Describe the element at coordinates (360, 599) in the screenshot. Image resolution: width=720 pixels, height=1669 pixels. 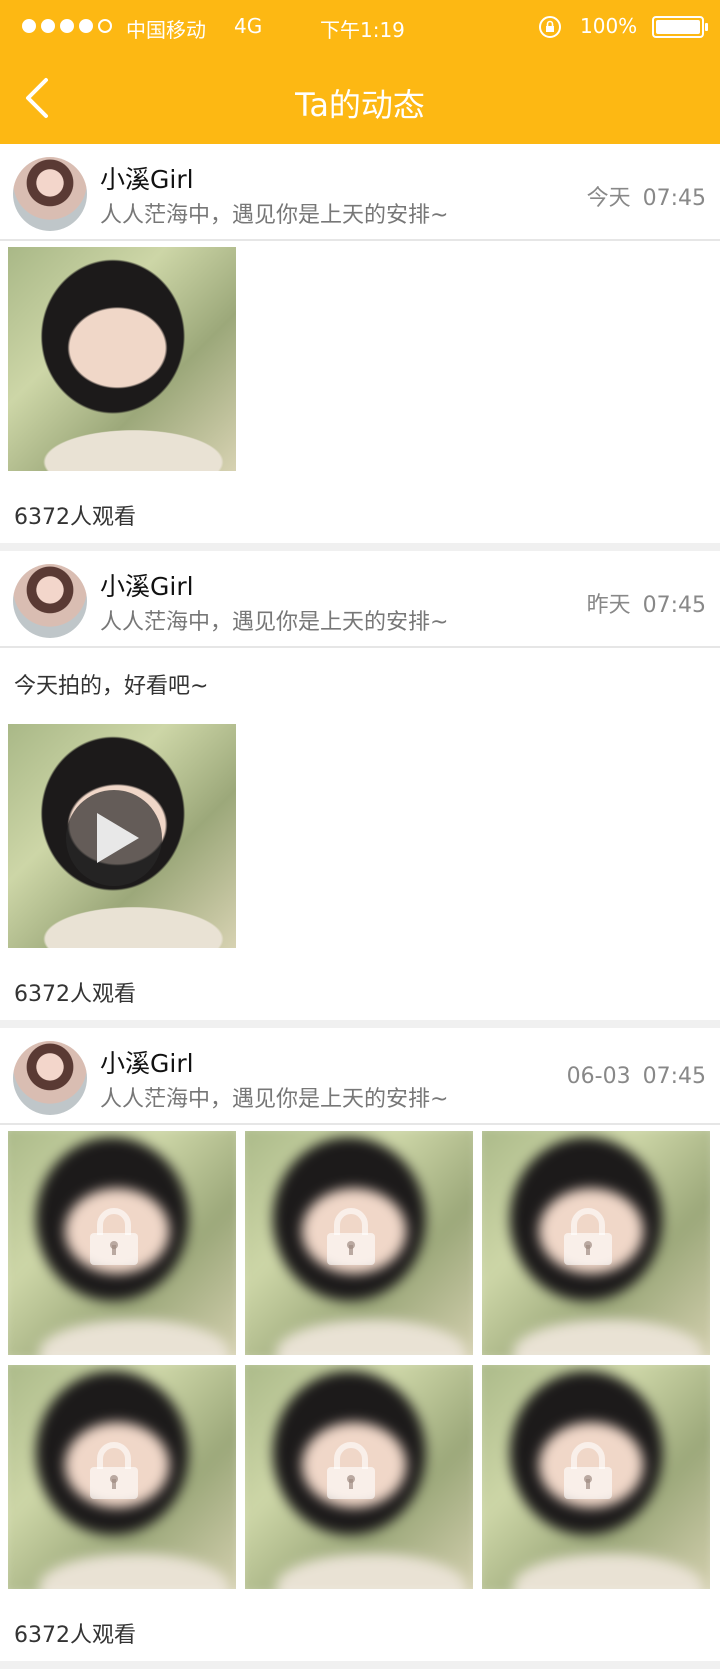
I see `post-header: 小溪Girl 人人茫海中，遇见你是上天的安排~ 昨天 07:45` at that location.